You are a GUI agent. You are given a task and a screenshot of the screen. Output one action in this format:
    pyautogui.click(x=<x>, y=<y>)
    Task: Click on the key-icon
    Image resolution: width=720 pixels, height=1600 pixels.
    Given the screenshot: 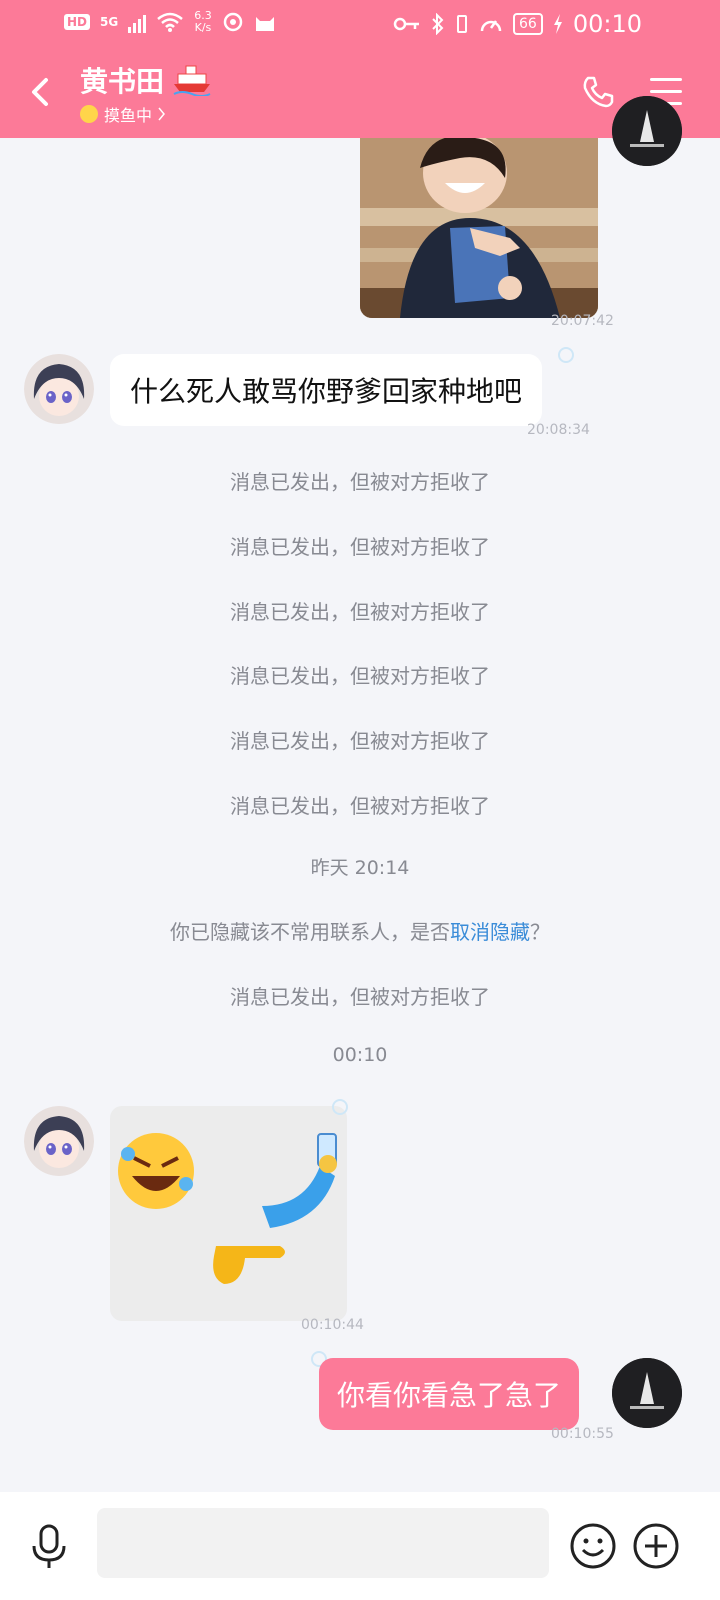 What is the action you would take?
    pyautogui.click(x=406, y=24)
    